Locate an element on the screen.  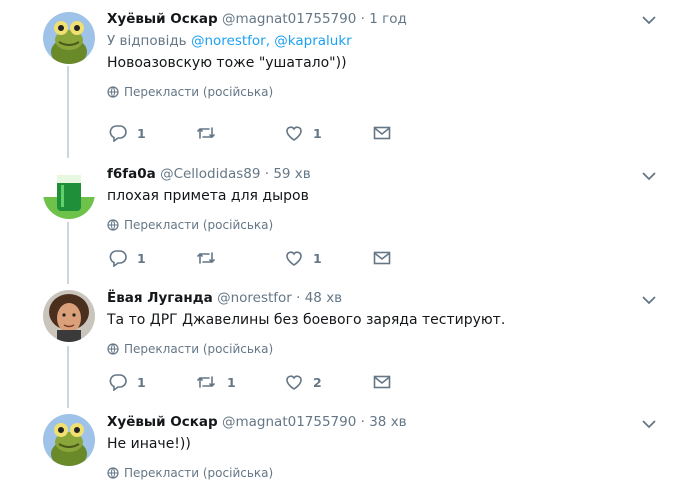
retweet-count: 1 is located at coordinates (231, 382).